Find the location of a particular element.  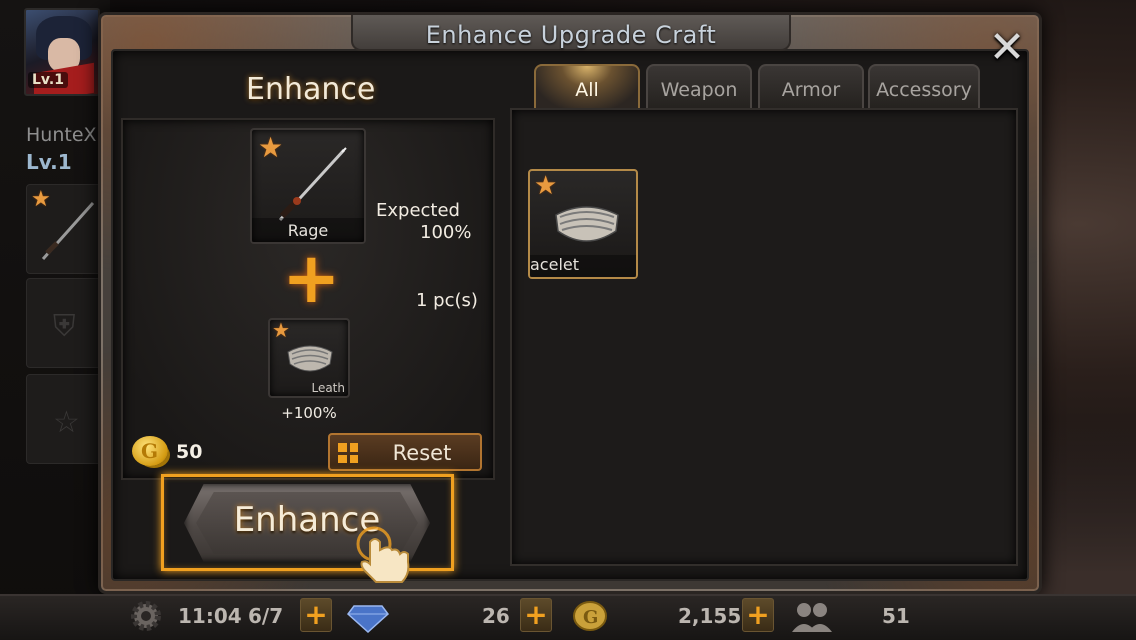

enhance-heading: Enhance is located at coordinates (311, 89).